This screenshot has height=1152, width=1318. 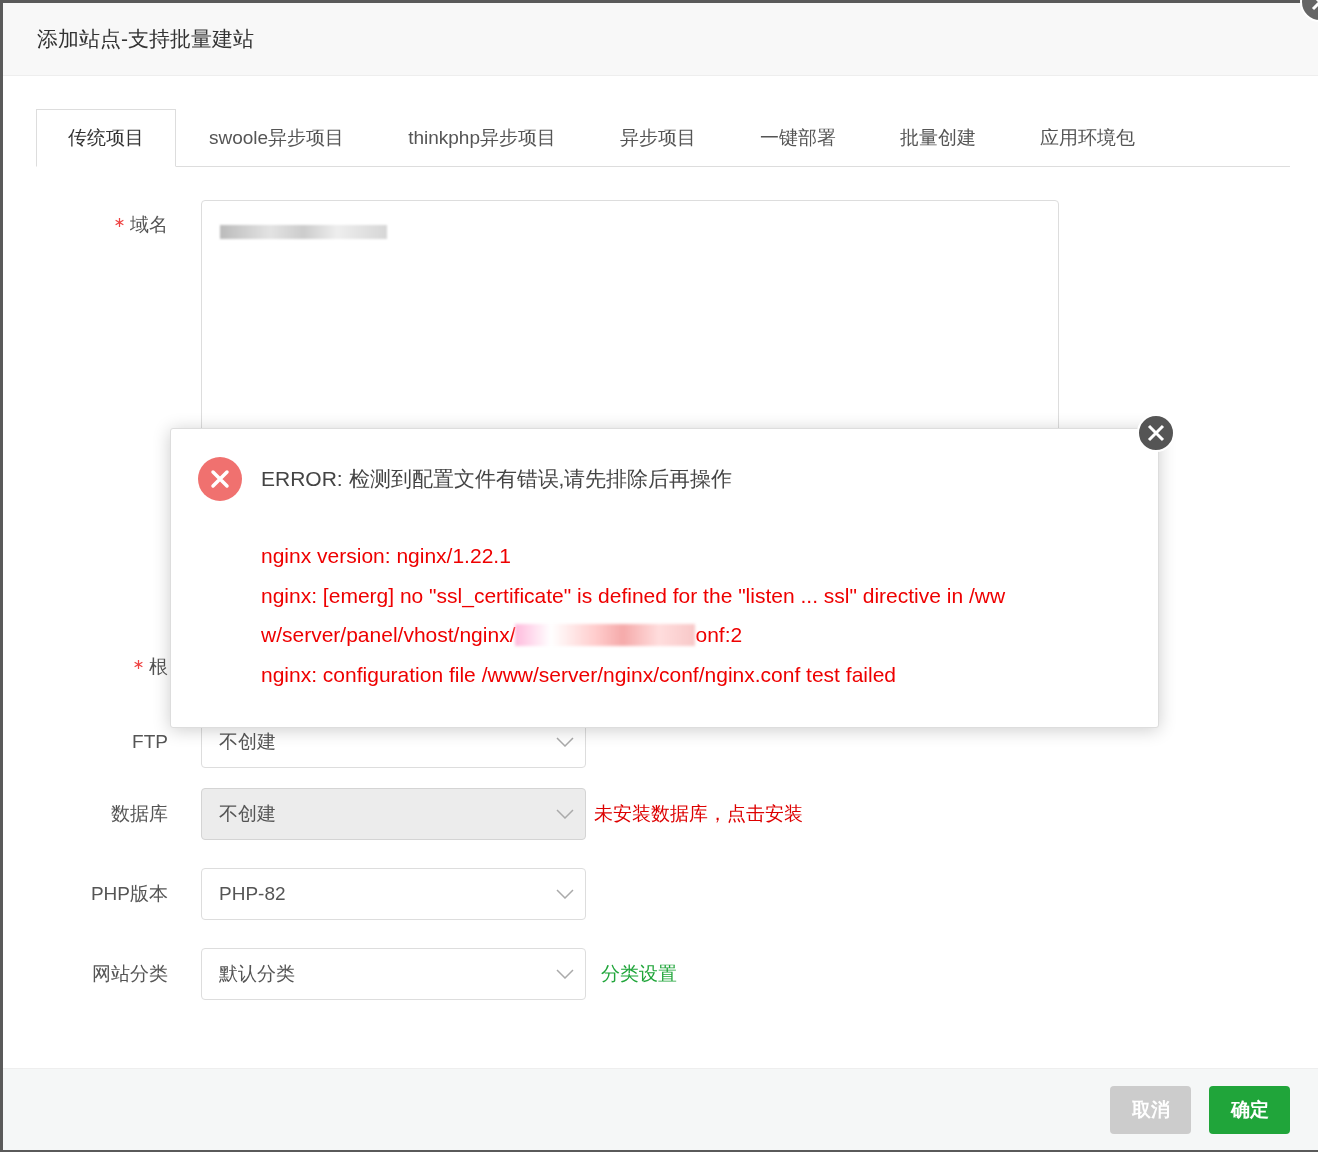 What do you see at coordinates (482, 137) in the screenshot?
I see `tab: thinkphp异步项目` at bounding box center [482, 137].